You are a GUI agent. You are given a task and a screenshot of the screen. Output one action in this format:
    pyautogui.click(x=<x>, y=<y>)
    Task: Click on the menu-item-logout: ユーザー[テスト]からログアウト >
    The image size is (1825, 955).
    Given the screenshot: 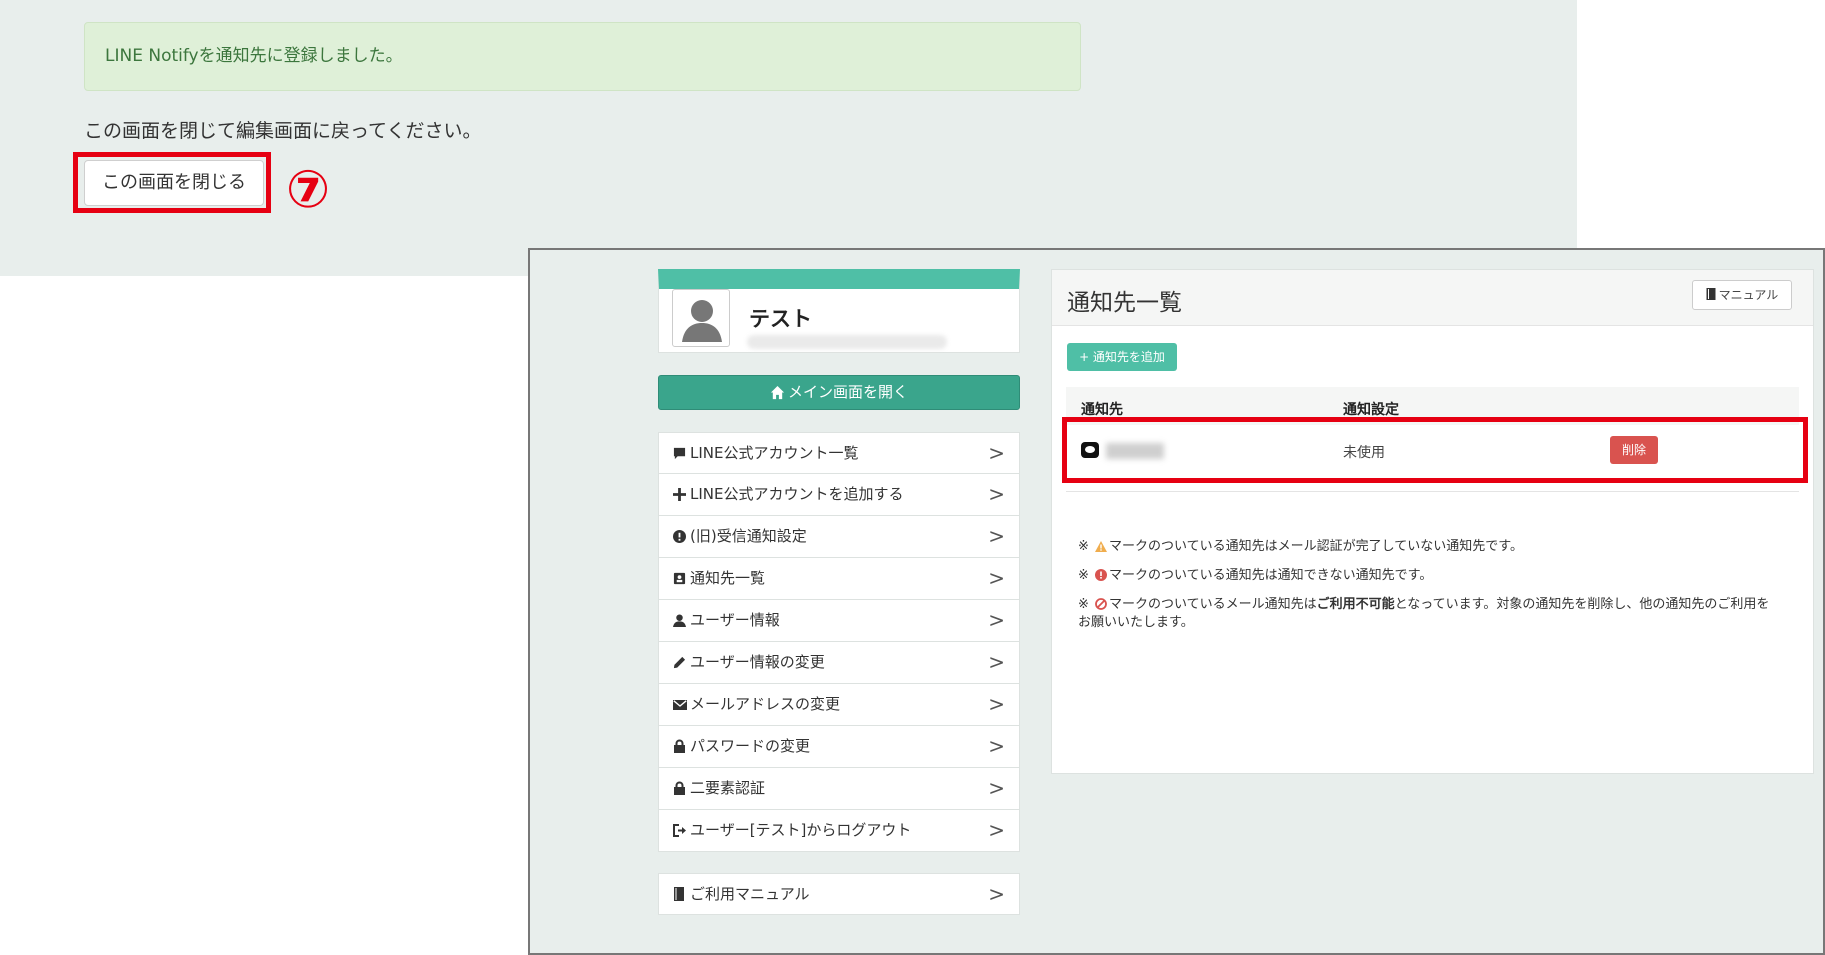 What is the action you would take?
    pyautogui.click(x=839, y=831)
    